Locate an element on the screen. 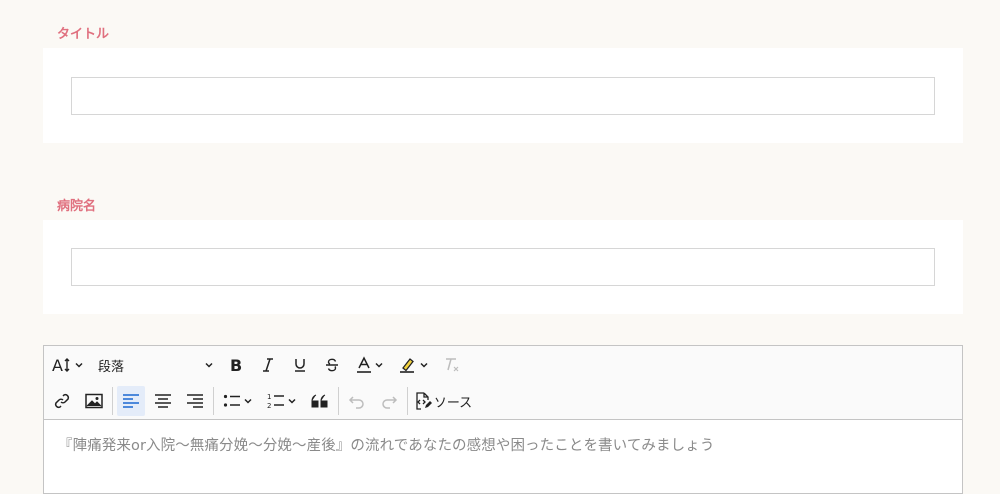  source-icon is located at coordinates (423, 401).